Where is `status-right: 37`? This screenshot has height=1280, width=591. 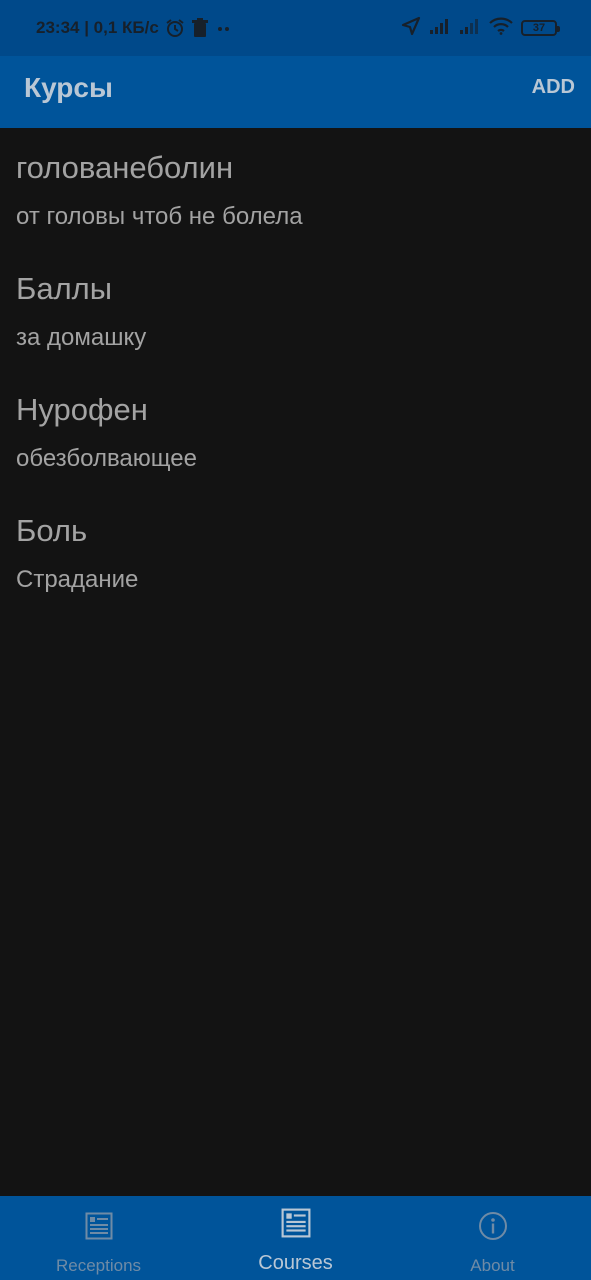 status-right: 37 is located at coordinates (480, 28).